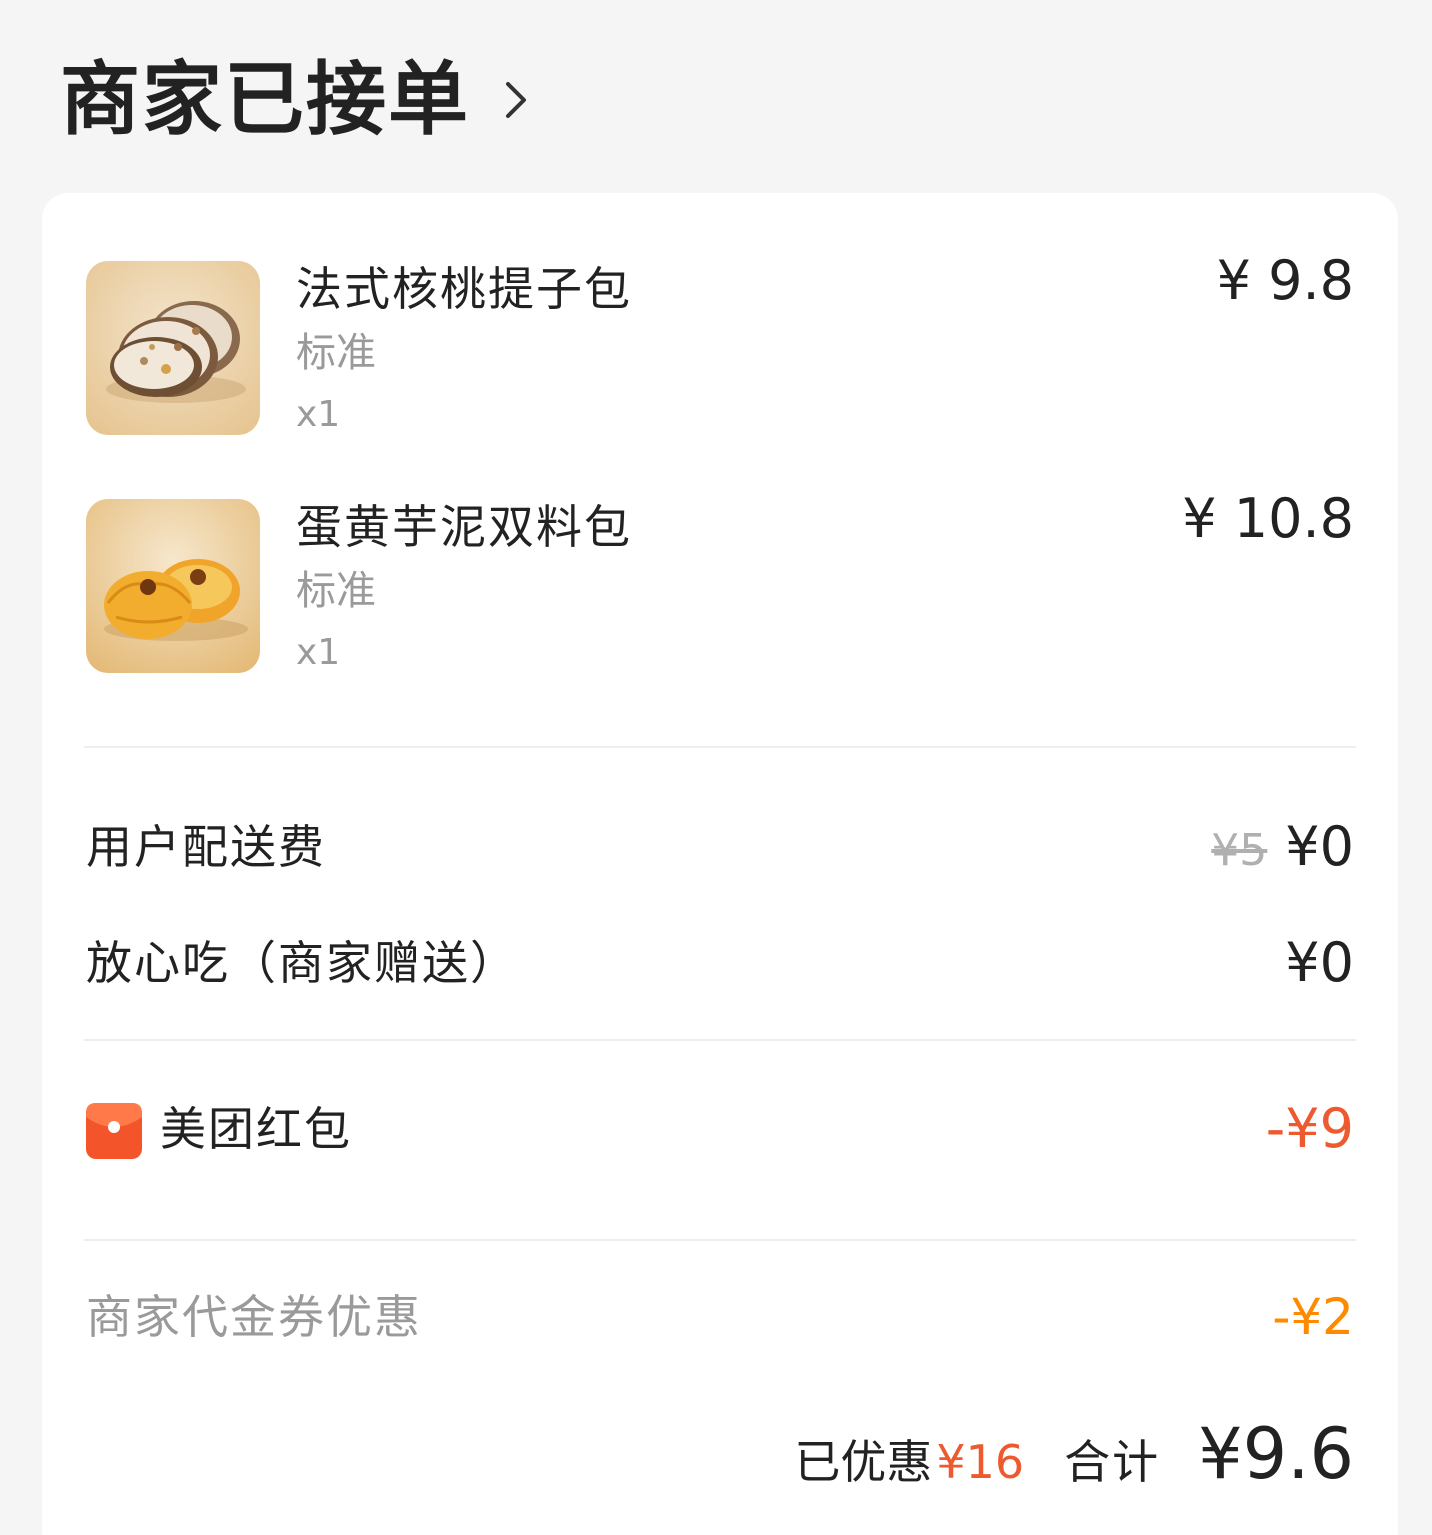 The height and width of the screenshot is (1535, 1432). What do you see at coordinates (720, 344) in the screenshot?
I see `product-item: 法式核桃提子包 标准 x1 ¥ 9.8` at bounding box center [720, 344].